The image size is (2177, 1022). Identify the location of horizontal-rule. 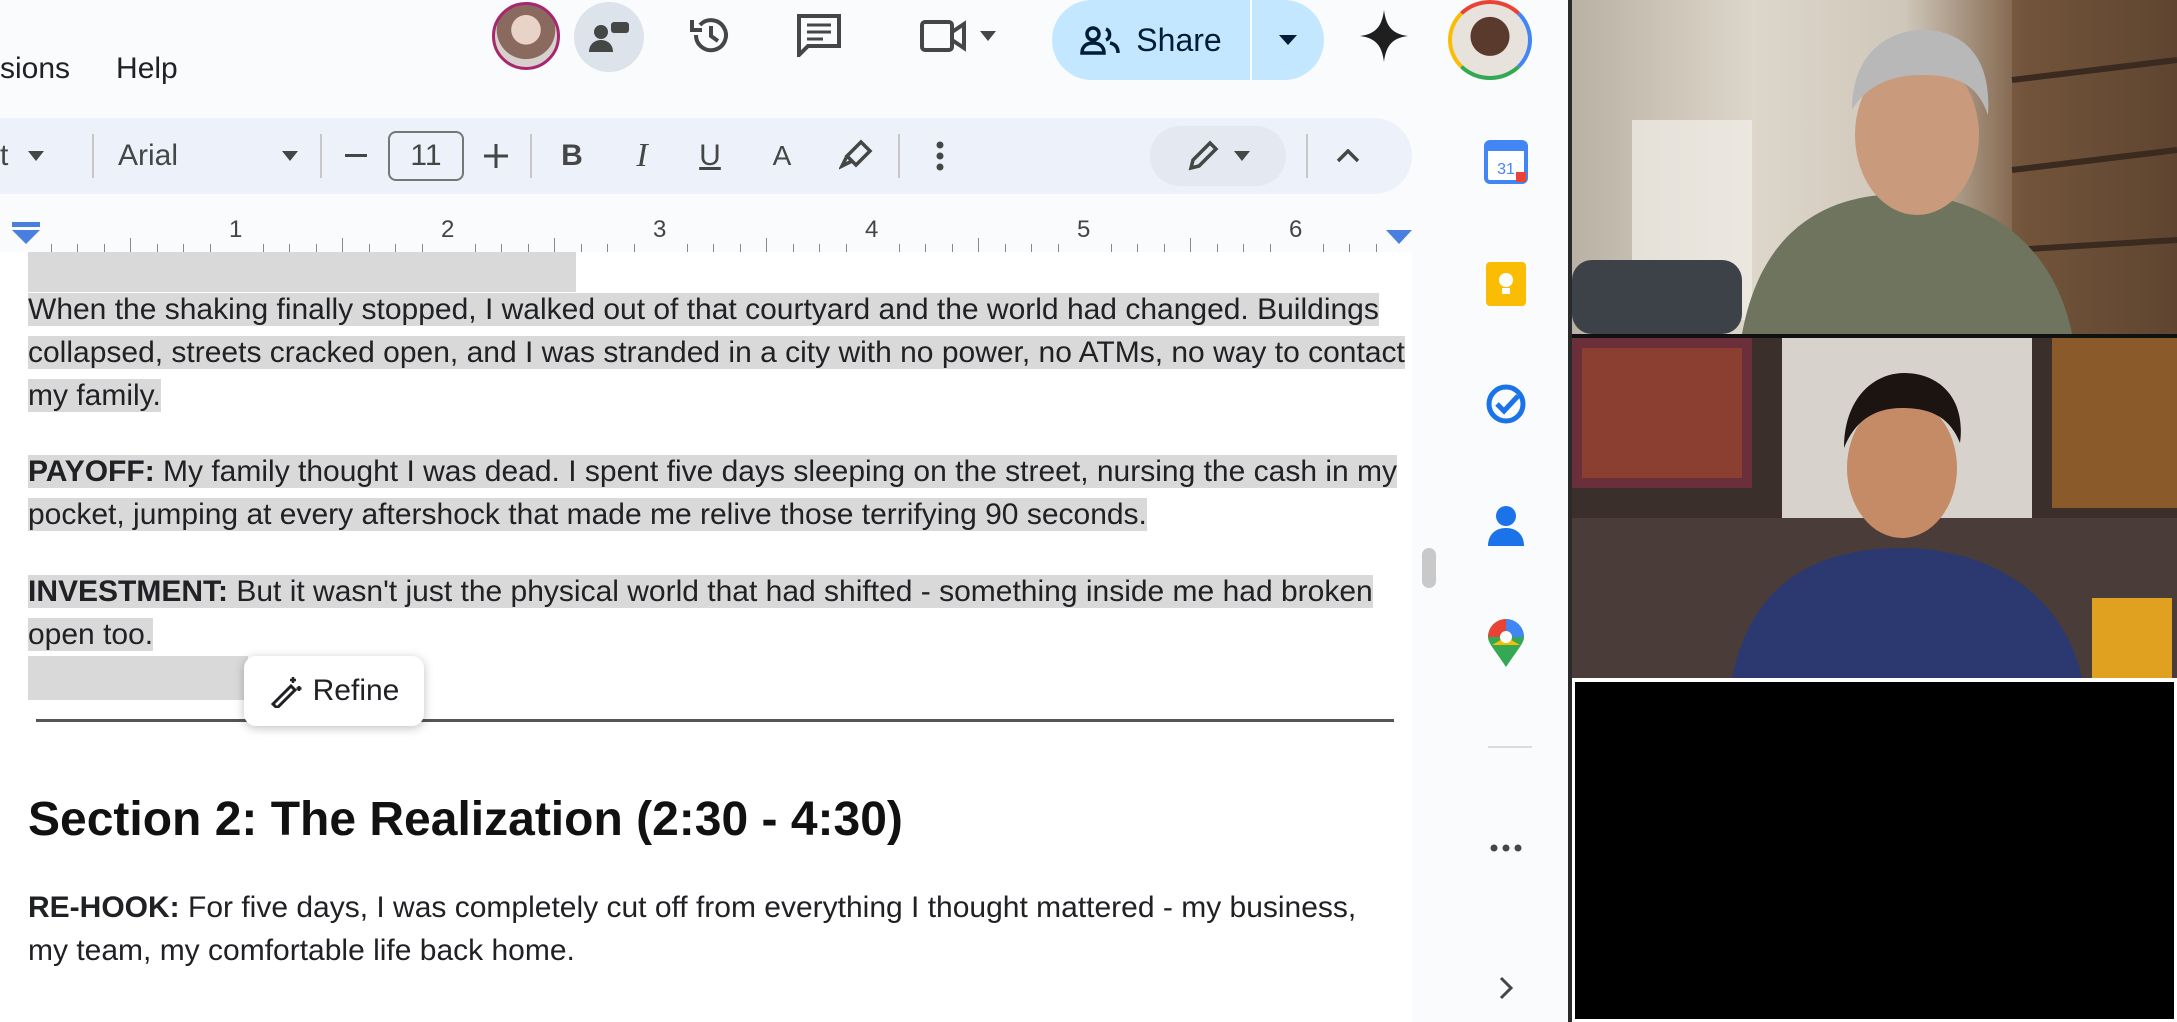
(715, 720).